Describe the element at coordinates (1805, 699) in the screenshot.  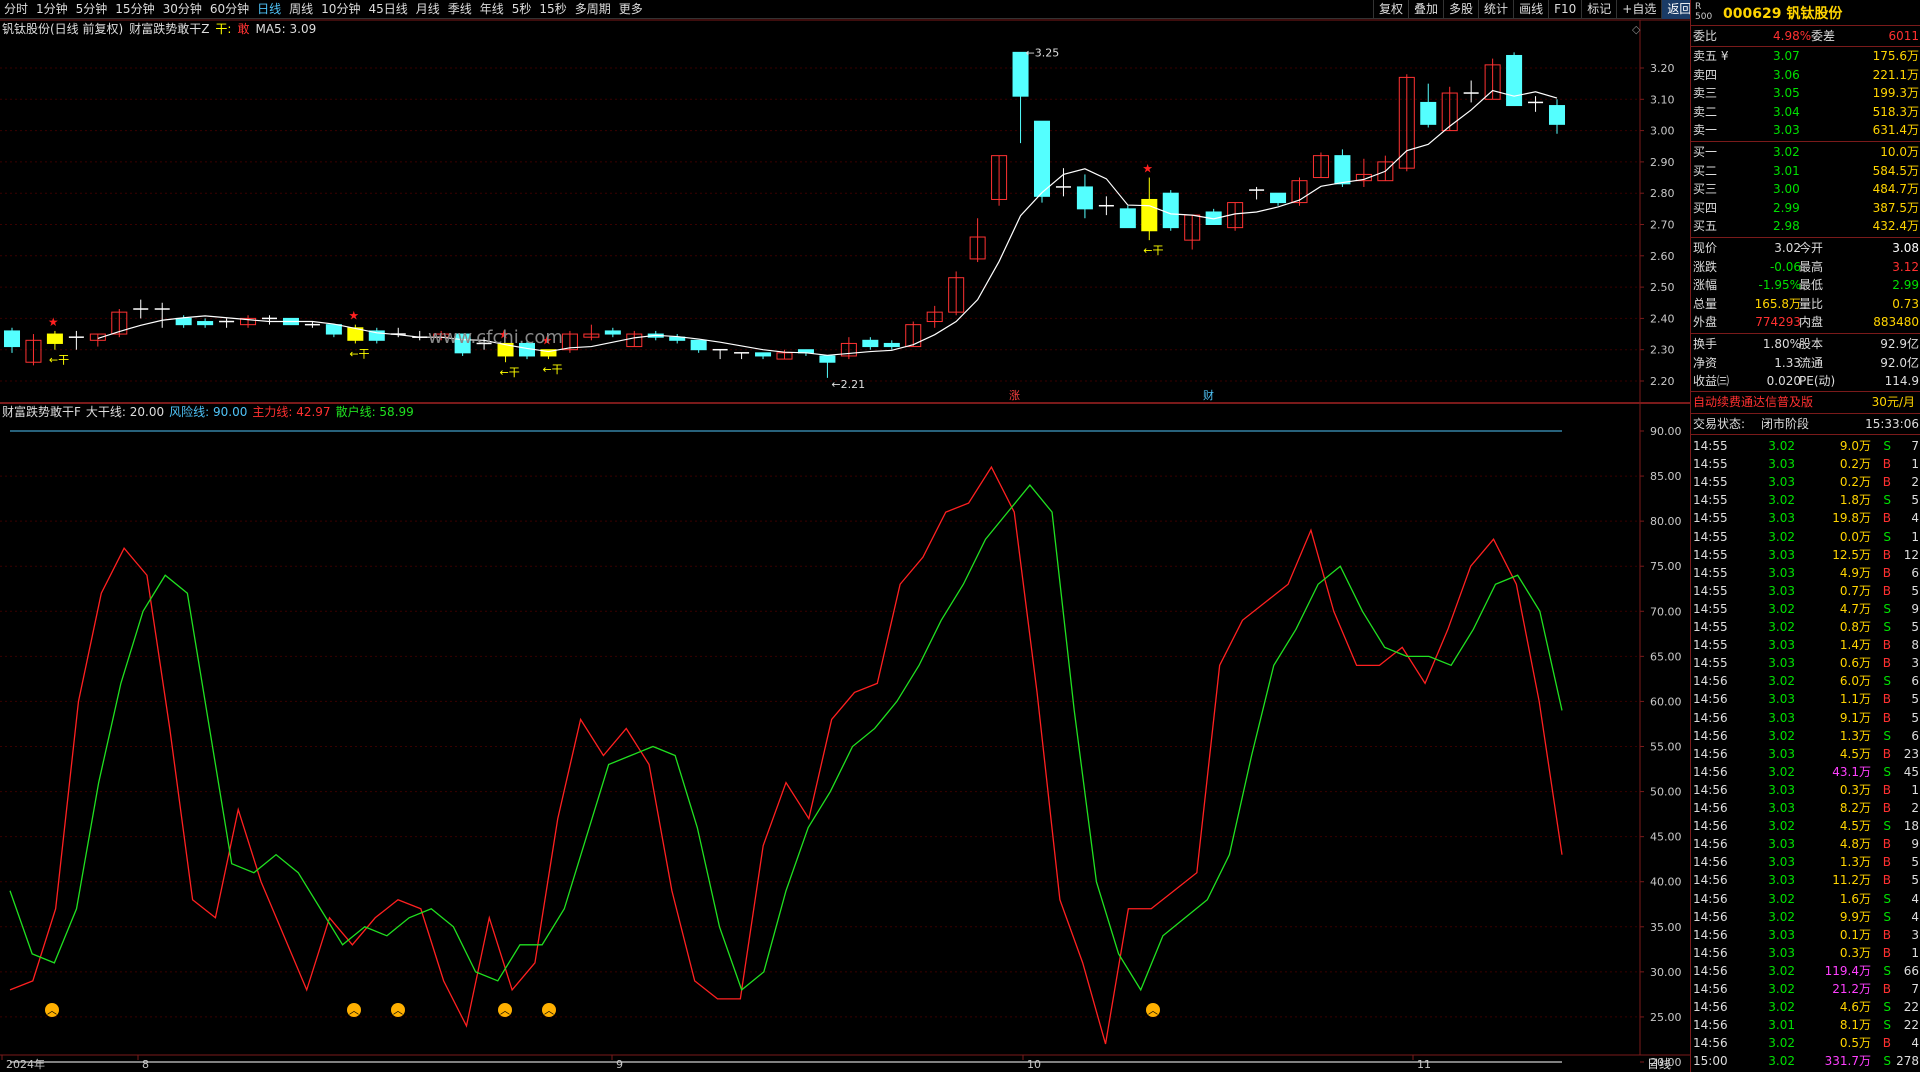
I see `trade-row: 14:56 3.03 1.1万 B 5` at that location.